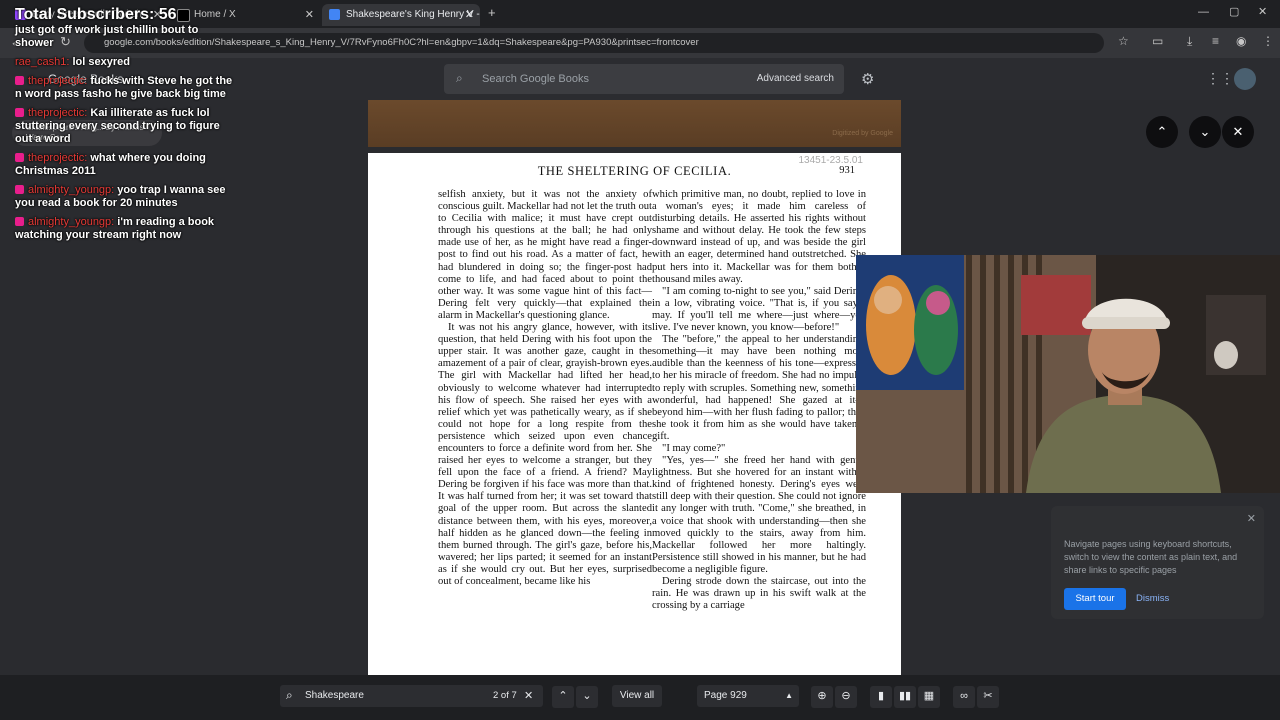  Describe the element at coordinates (1262, 11) in the screenshot. I see `window-close-icon: ✕` at that location.